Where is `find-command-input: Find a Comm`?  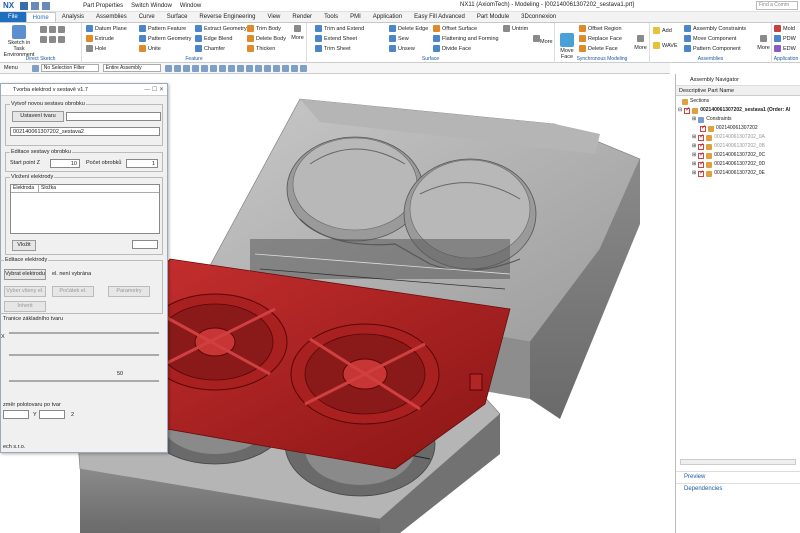 find-command-input: Find a Comm is located at coordinates (777, 5).